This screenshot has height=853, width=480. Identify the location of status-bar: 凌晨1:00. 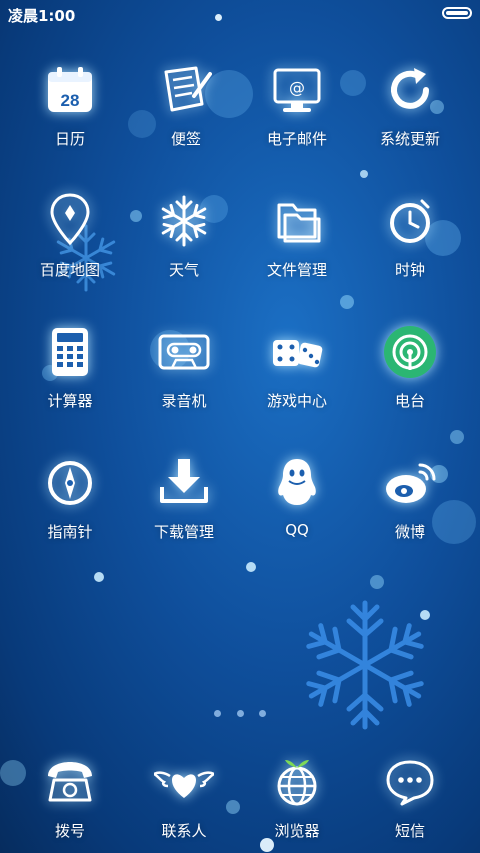
(240, 14).